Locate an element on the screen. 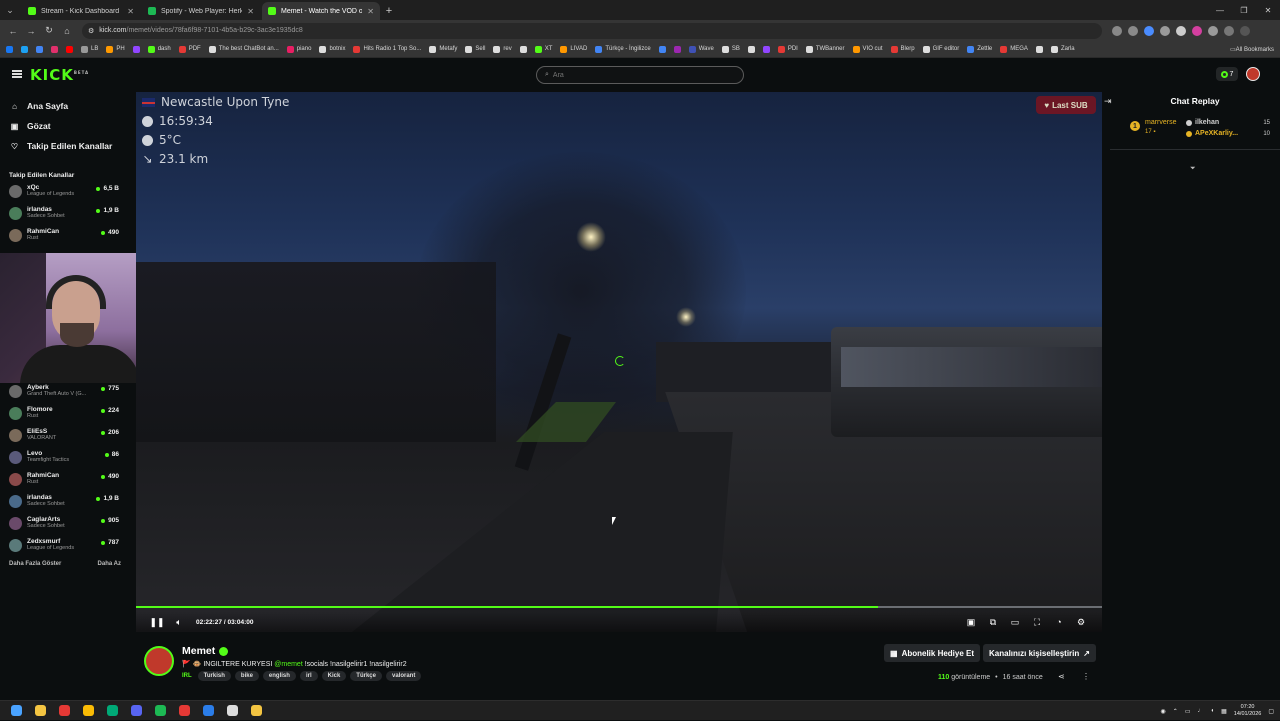 This screenshot has height=721, width=1280. app-white-icon is located at coordinates (232, 711).